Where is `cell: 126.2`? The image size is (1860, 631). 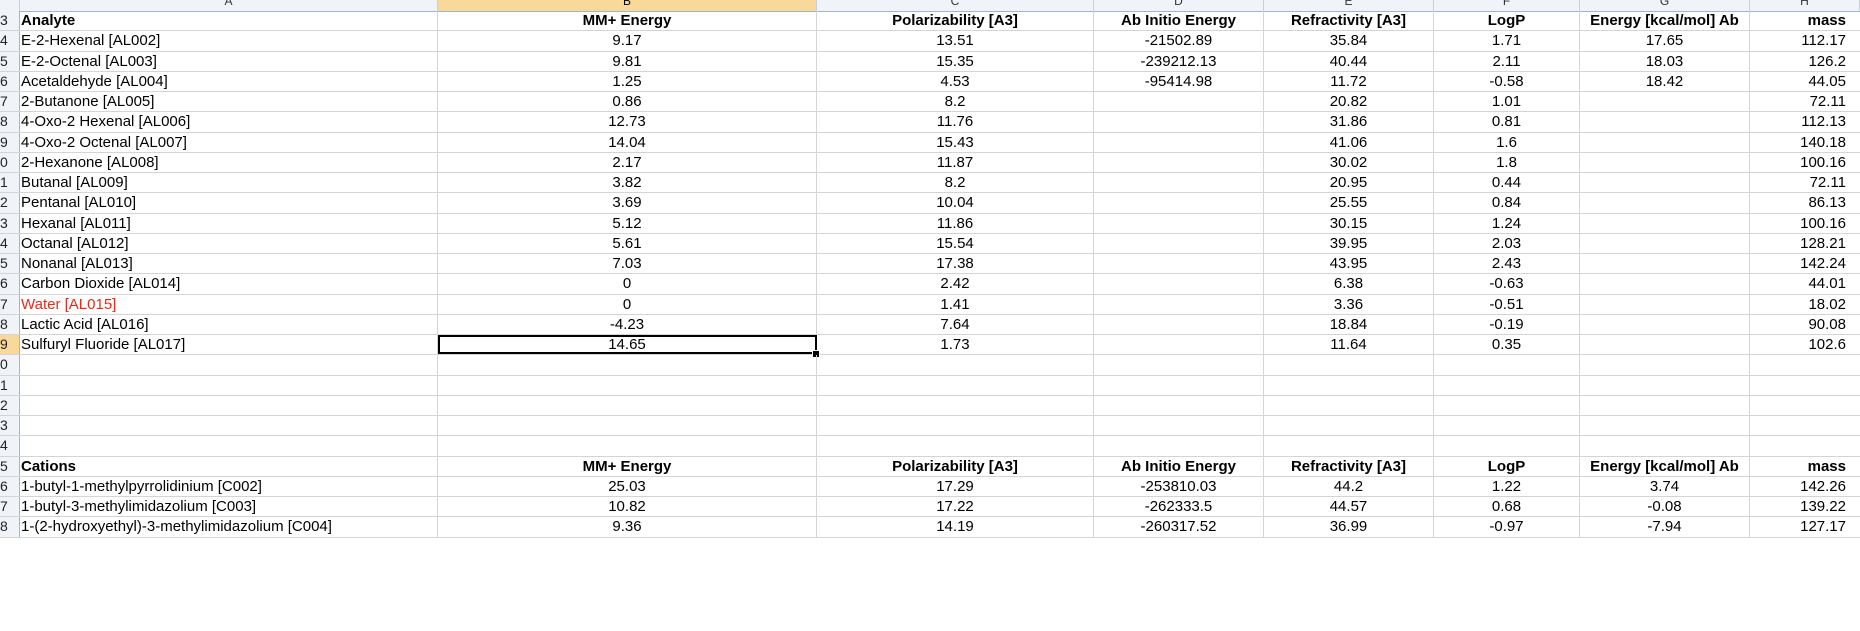 cell: 126.2 is located at coordinates (1805, 61).